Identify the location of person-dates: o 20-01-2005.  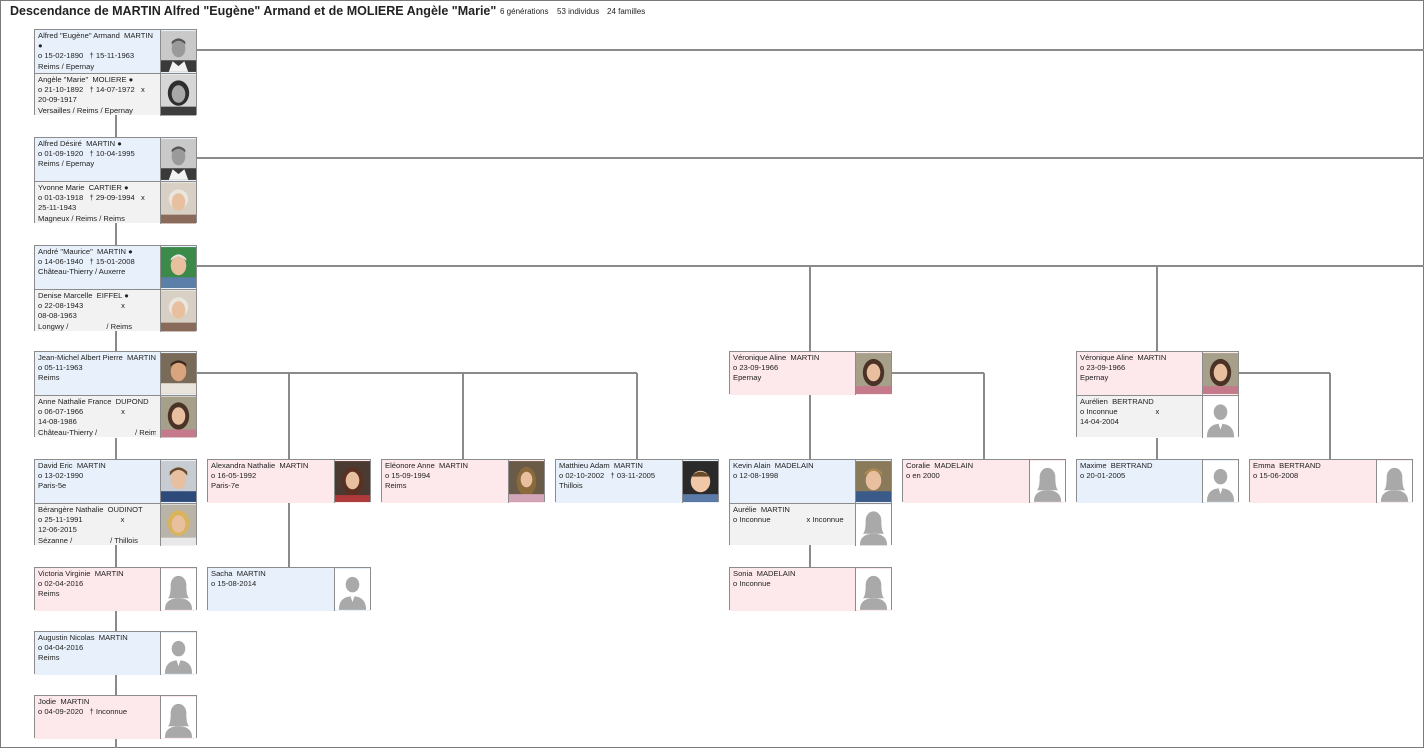
(1103, 476).